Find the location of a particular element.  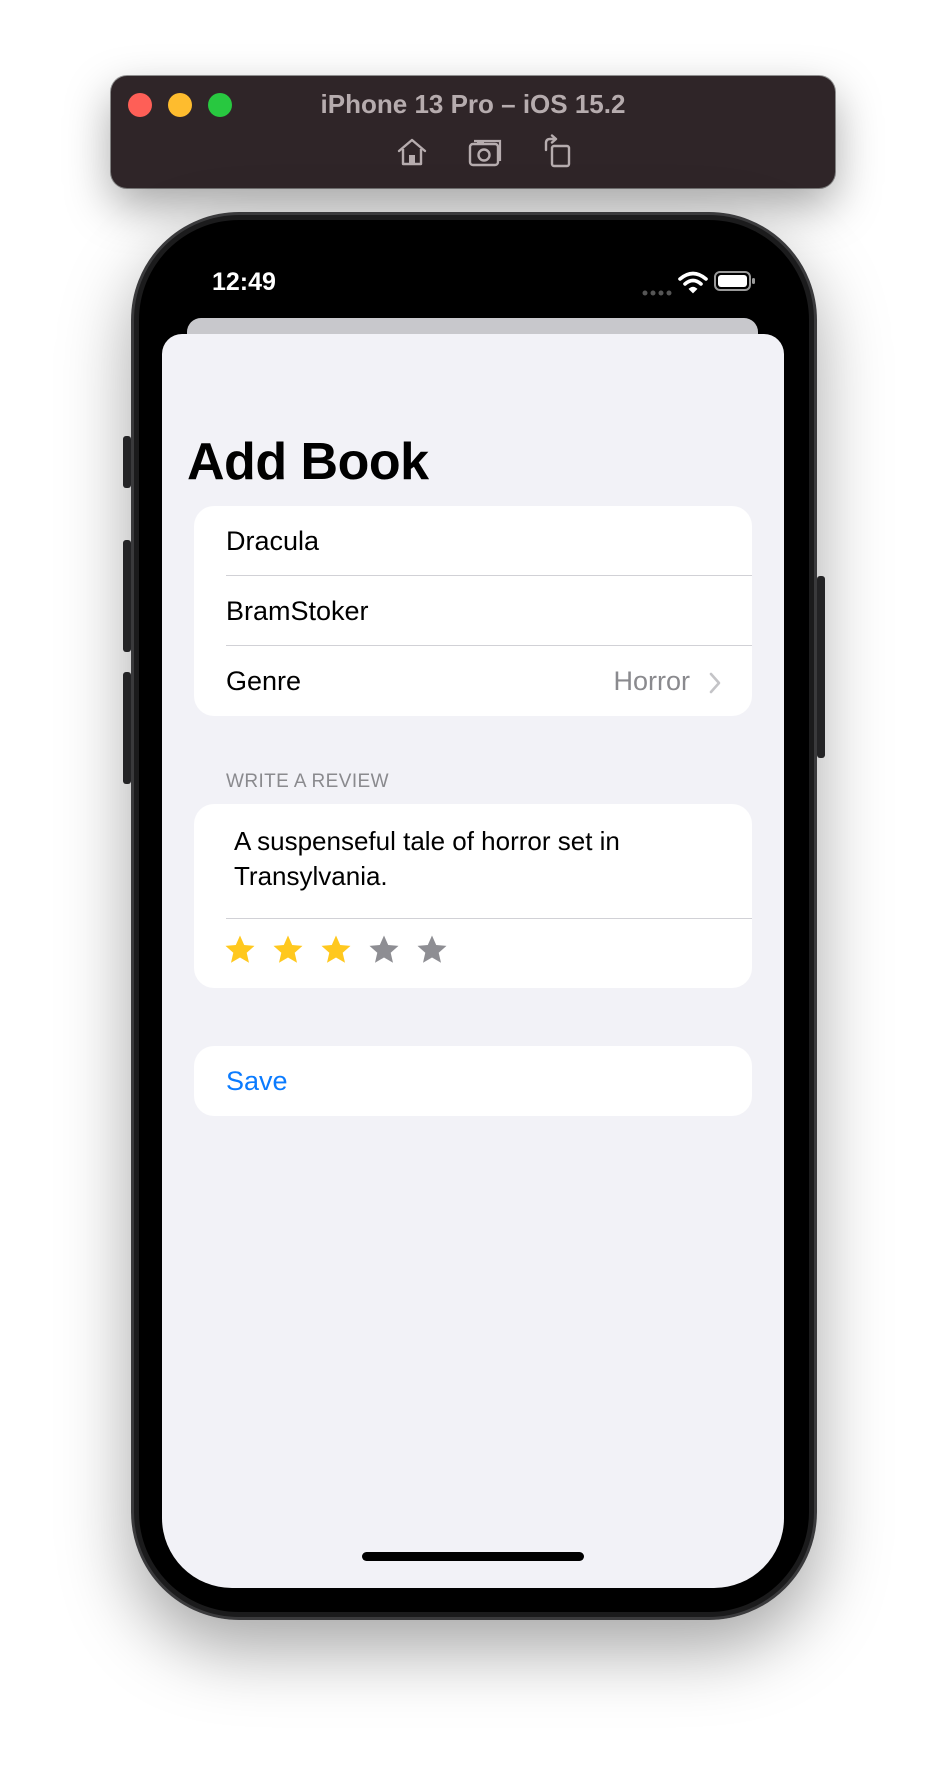

volume-down-button is located at coordinates (127, 728).